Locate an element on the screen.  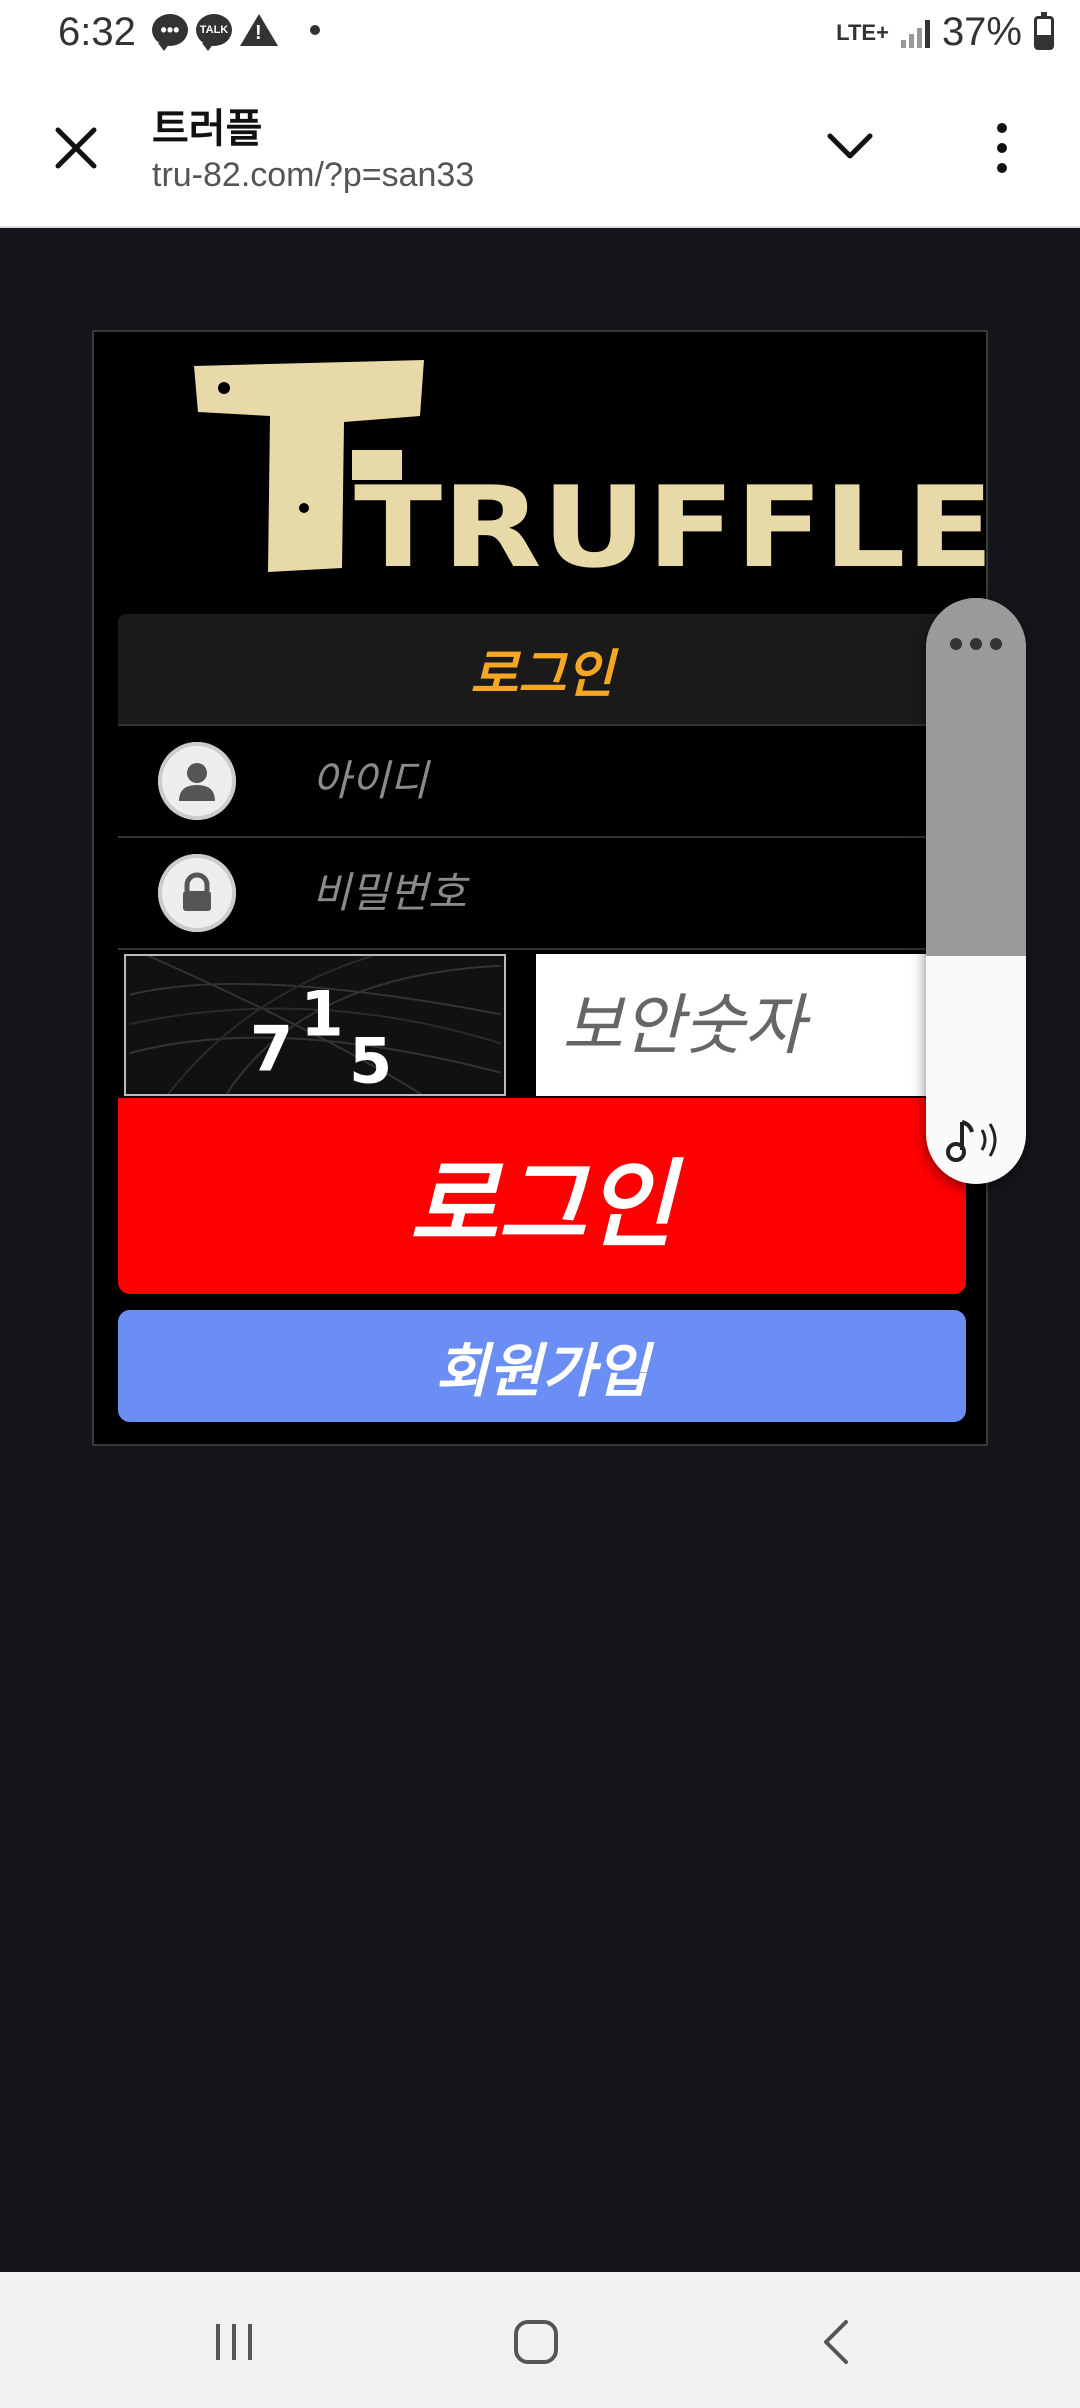
status-time: 6:32 is located at coordinates (97, 32).